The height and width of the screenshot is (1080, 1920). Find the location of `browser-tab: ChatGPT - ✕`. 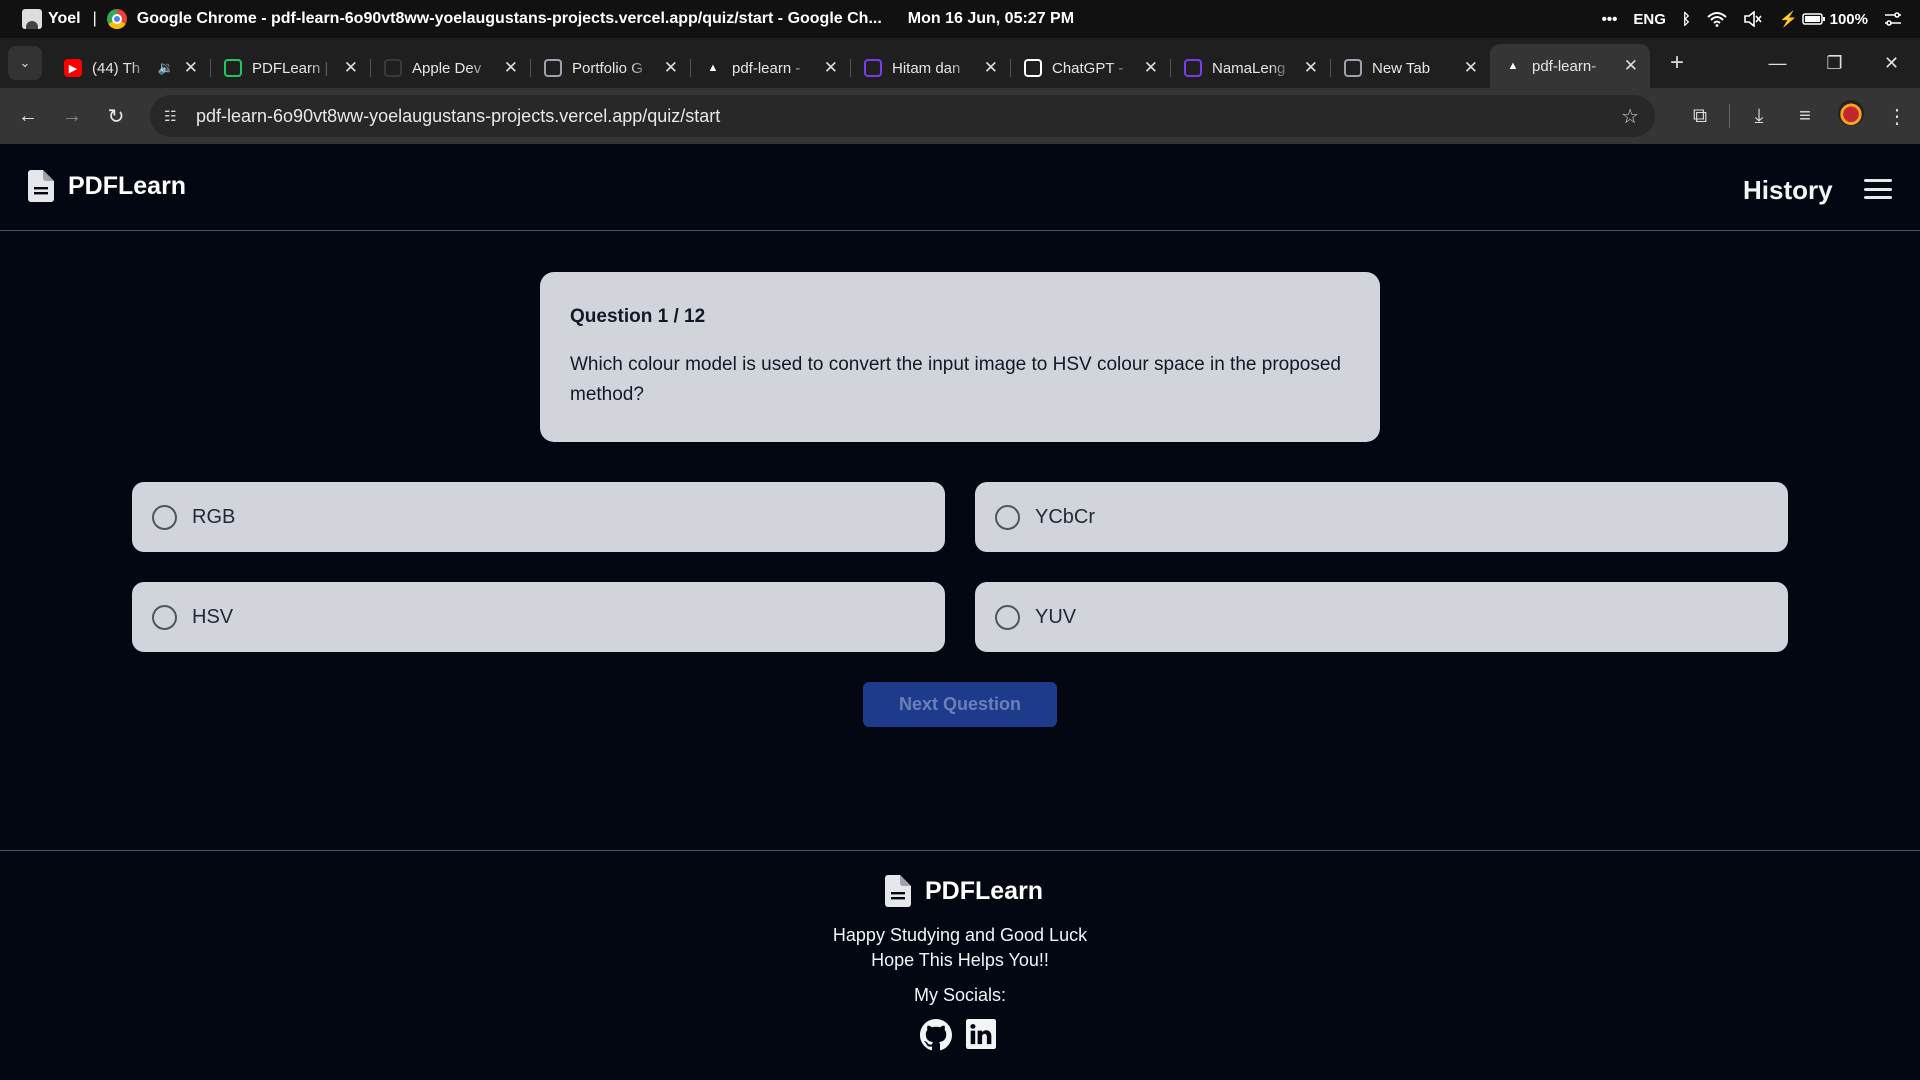

browser-tab: ChatGPT - ✕ is located at coordinates (1090, 68).